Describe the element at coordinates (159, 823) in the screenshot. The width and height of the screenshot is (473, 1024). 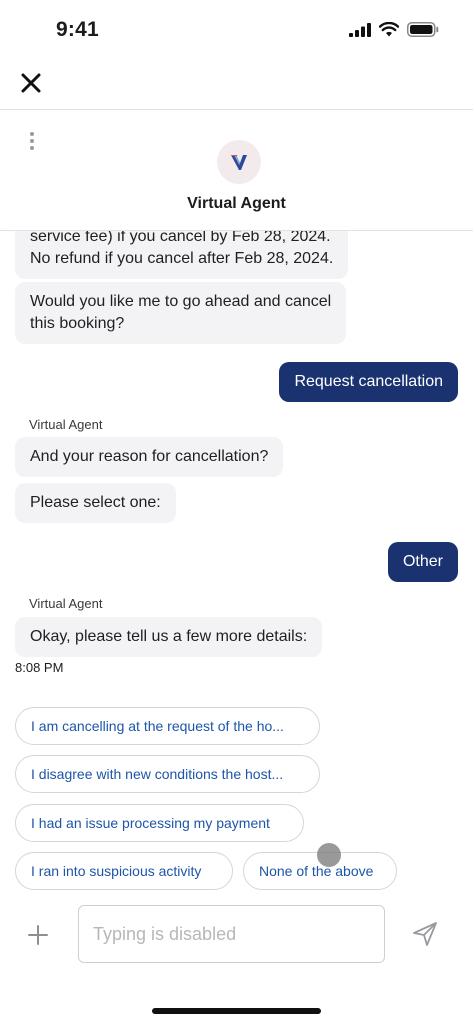
I see `quick-reply-payment-issue: I had an issue processing my payment` at that location.